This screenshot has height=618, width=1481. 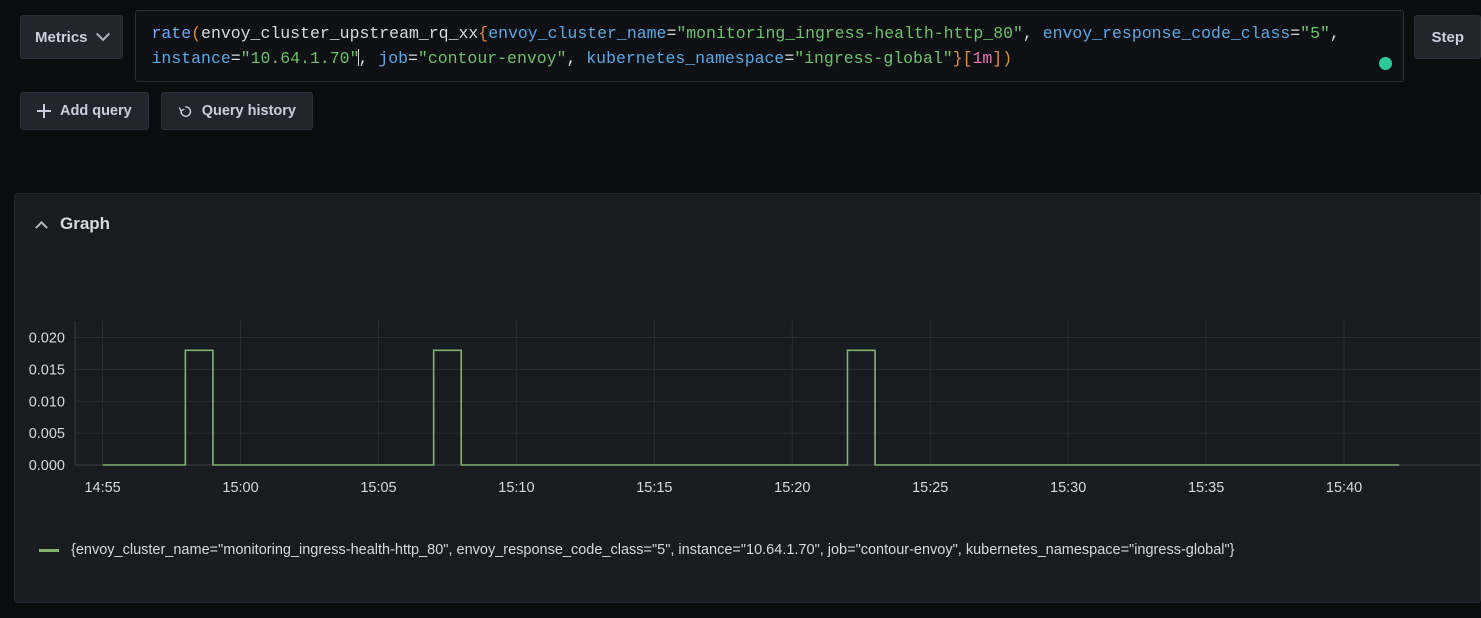 What do you see at coordinates (1344, 488) in the screenshot?
I see `x-axis-tick-label: 15:40` at bounding box center [1344, 488].